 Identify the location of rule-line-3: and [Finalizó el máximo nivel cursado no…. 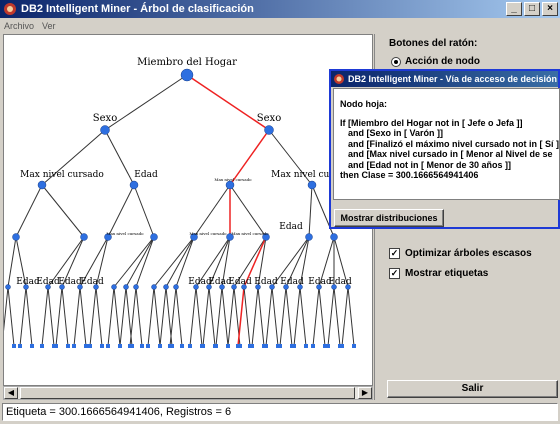
(454, 143).